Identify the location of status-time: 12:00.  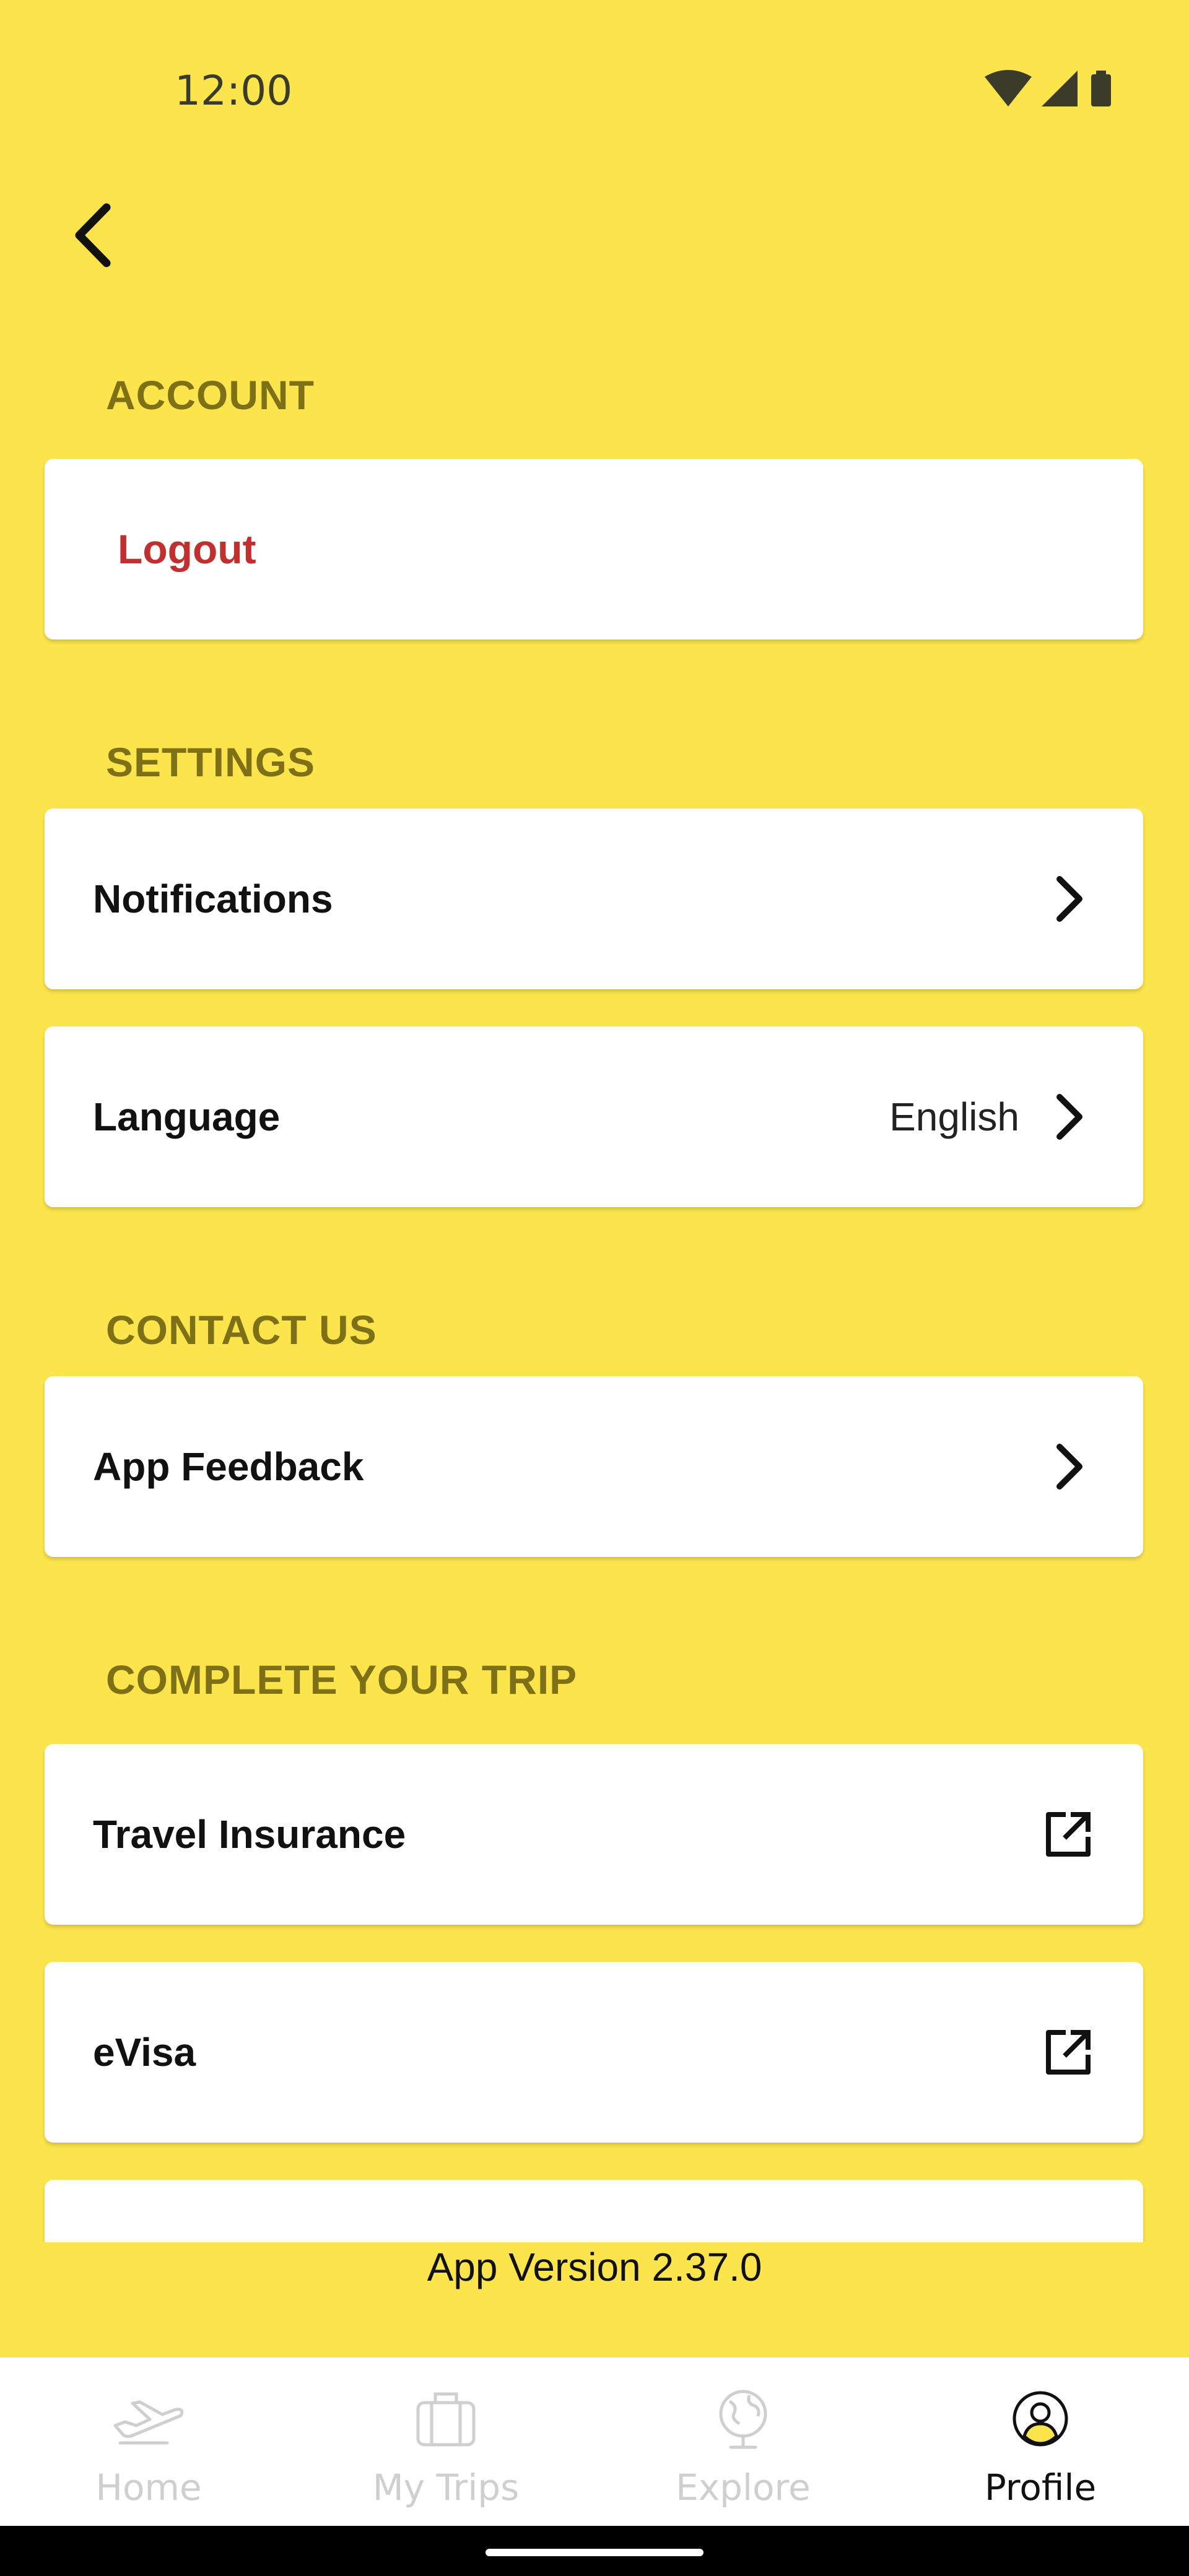
(234, 91).